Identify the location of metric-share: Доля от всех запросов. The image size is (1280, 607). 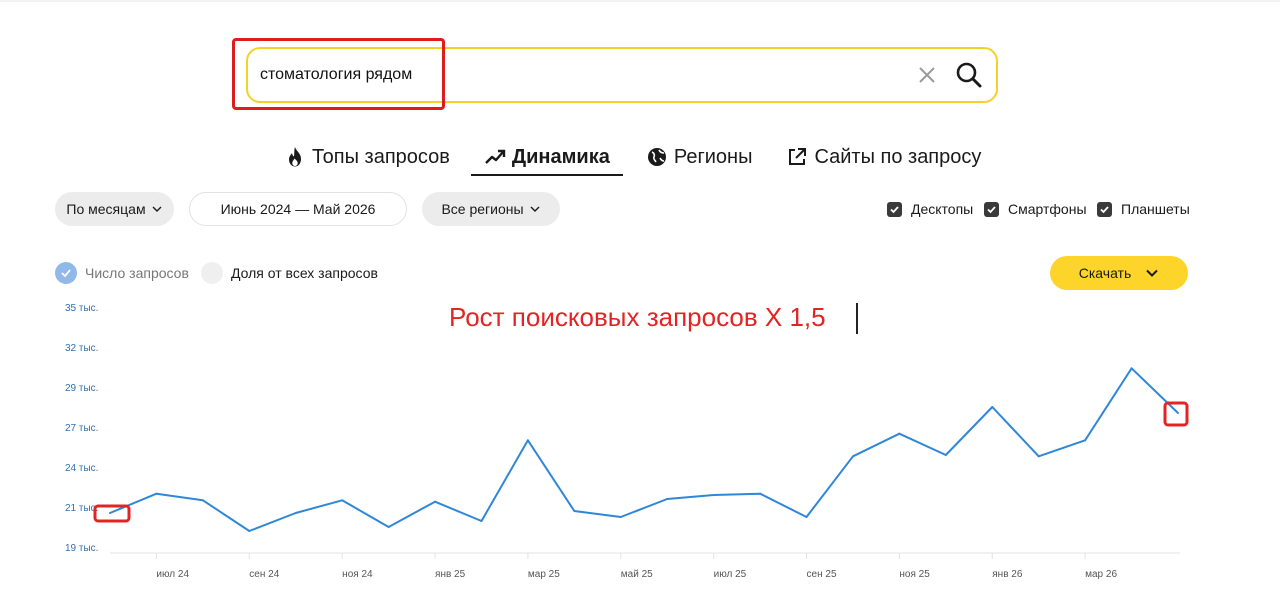
(289, 273).